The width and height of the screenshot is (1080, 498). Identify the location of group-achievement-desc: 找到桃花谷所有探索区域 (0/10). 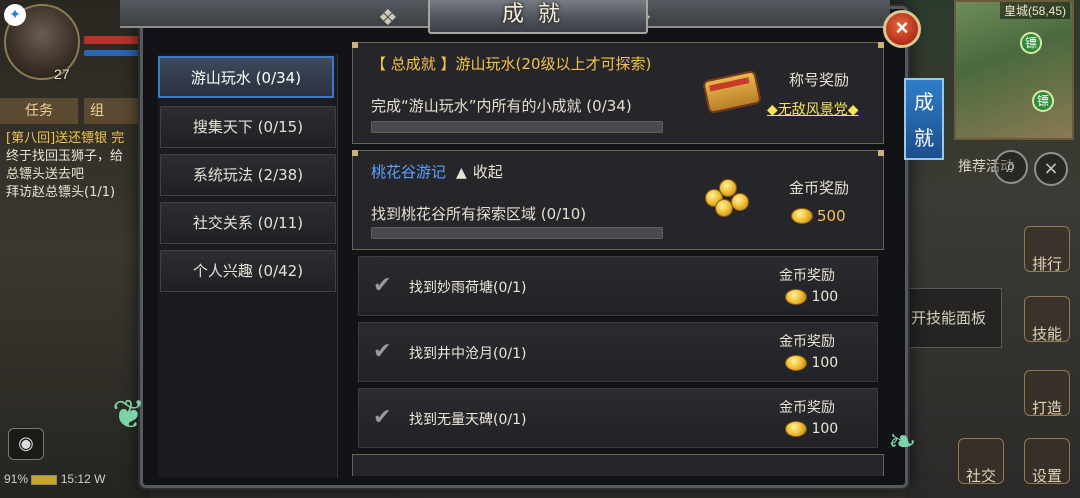
(479, 214).